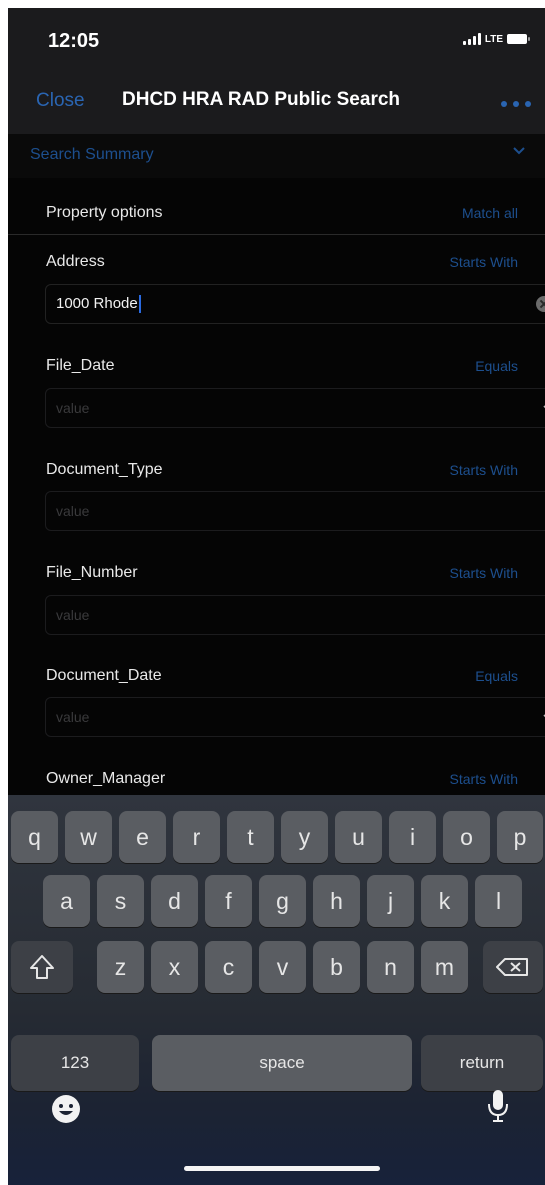 The image size is (545, 1185). Describe the element at coordinates (519, 152) in the screenshot. I see `chevron-down-icon` at that location.